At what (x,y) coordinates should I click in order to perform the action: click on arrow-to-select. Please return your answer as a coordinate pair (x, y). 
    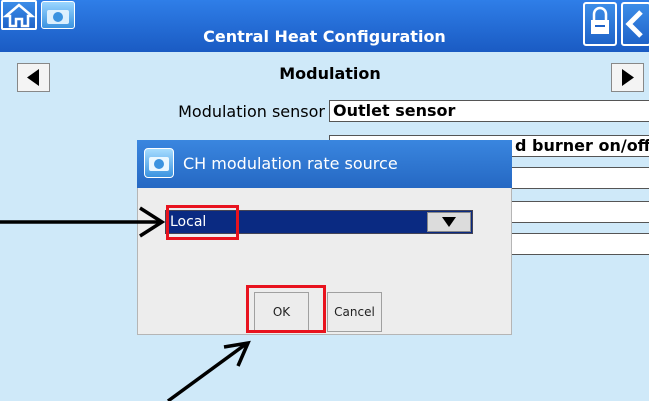
    Looking at the image, I should click on (83, 222).